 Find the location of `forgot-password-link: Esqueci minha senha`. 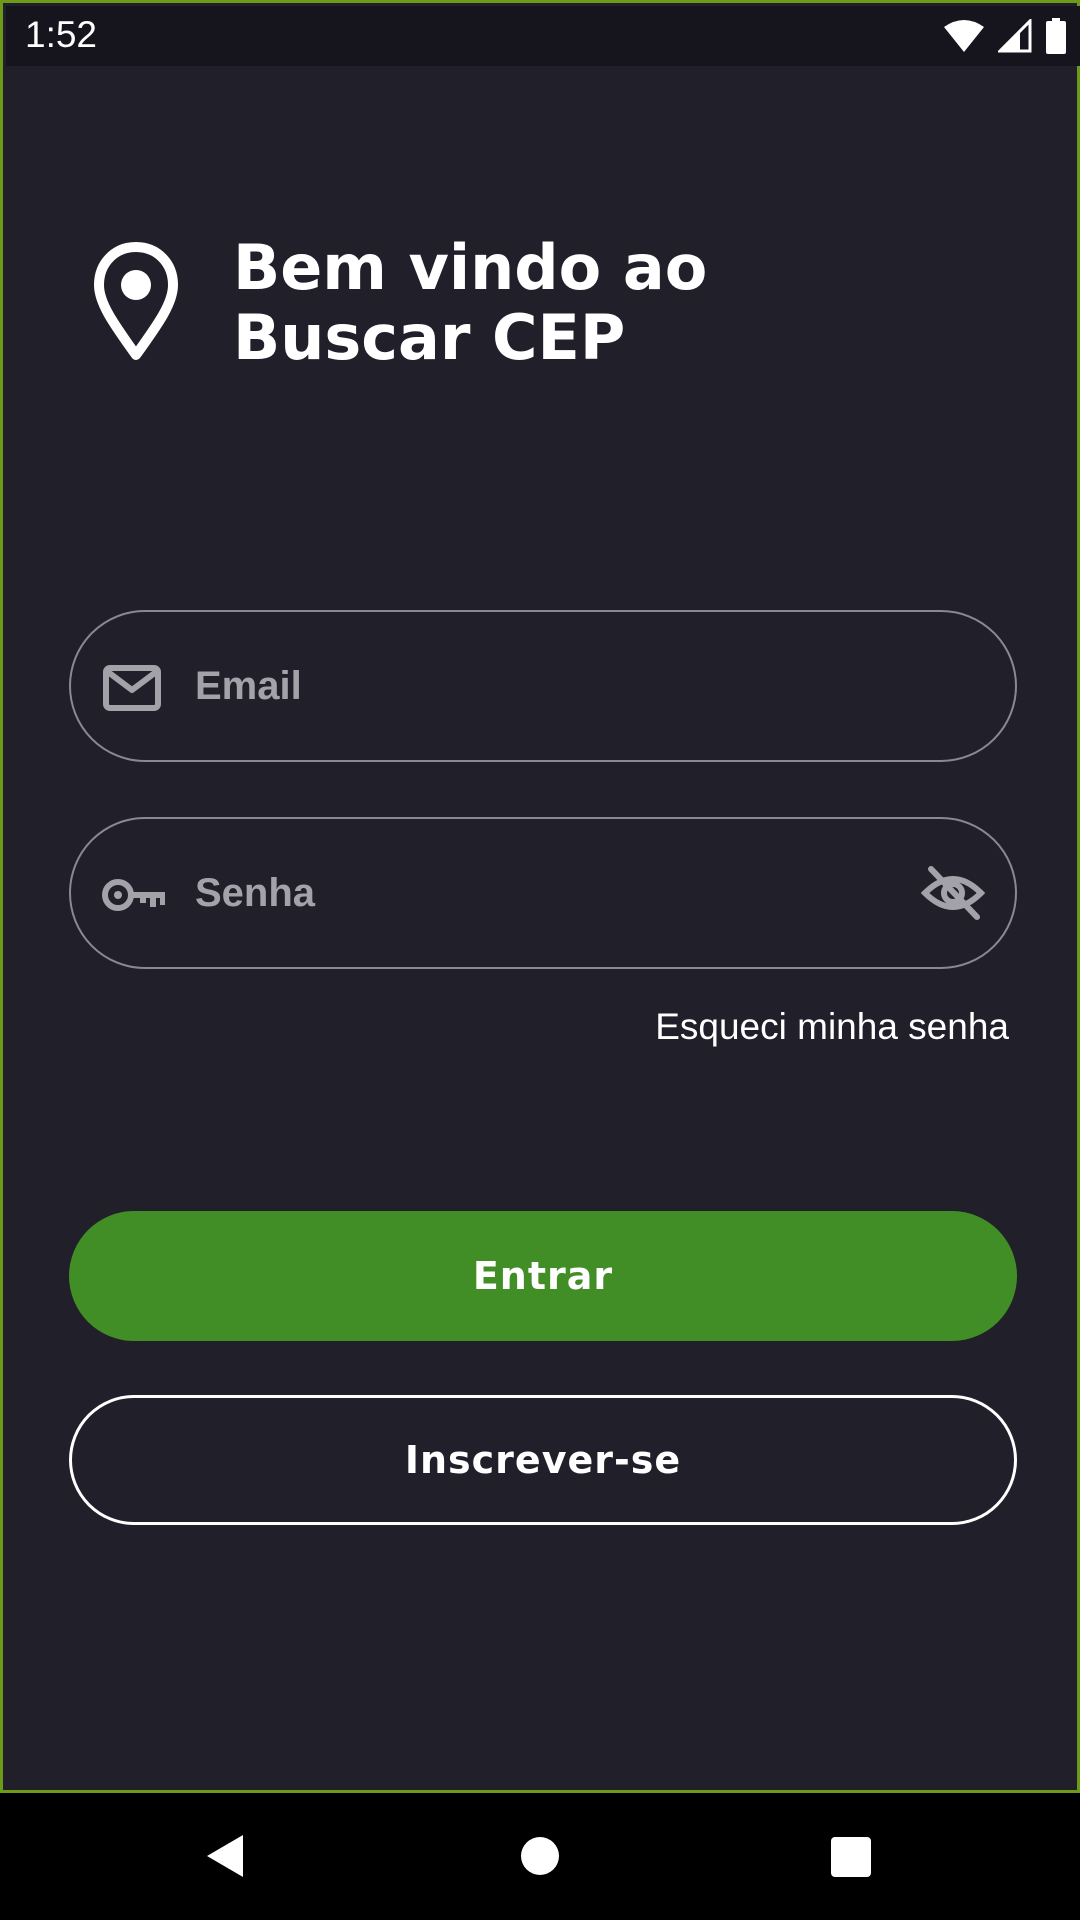

forgot-password-link: Esqueci minha senha is located at coordinates (832, 1027).